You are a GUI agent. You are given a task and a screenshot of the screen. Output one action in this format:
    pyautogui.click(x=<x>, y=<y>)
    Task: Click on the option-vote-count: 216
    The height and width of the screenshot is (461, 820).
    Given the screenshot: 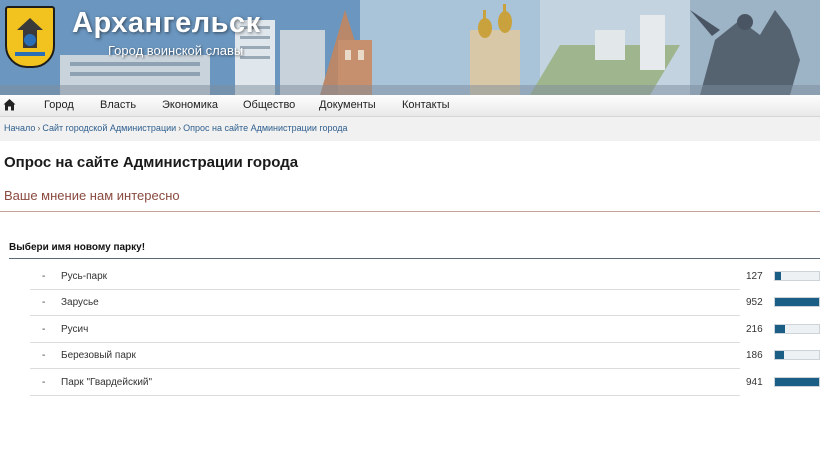 What is the action you would take?
    pyautogui.click(x=754, y=329)
    